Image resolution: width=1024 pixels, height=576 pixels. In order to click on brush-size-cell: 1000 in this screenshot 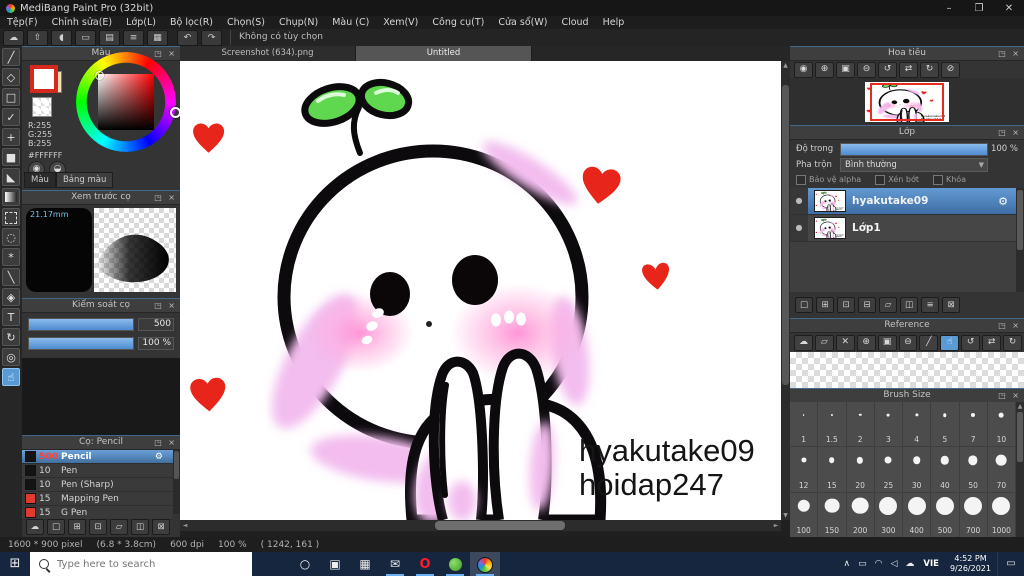, I will do `click(1001, 515)`.